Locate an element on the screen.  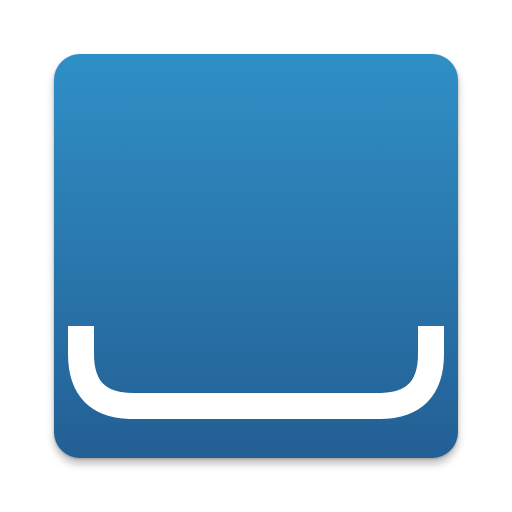
smile-curve is located at coordinates (256, 372).